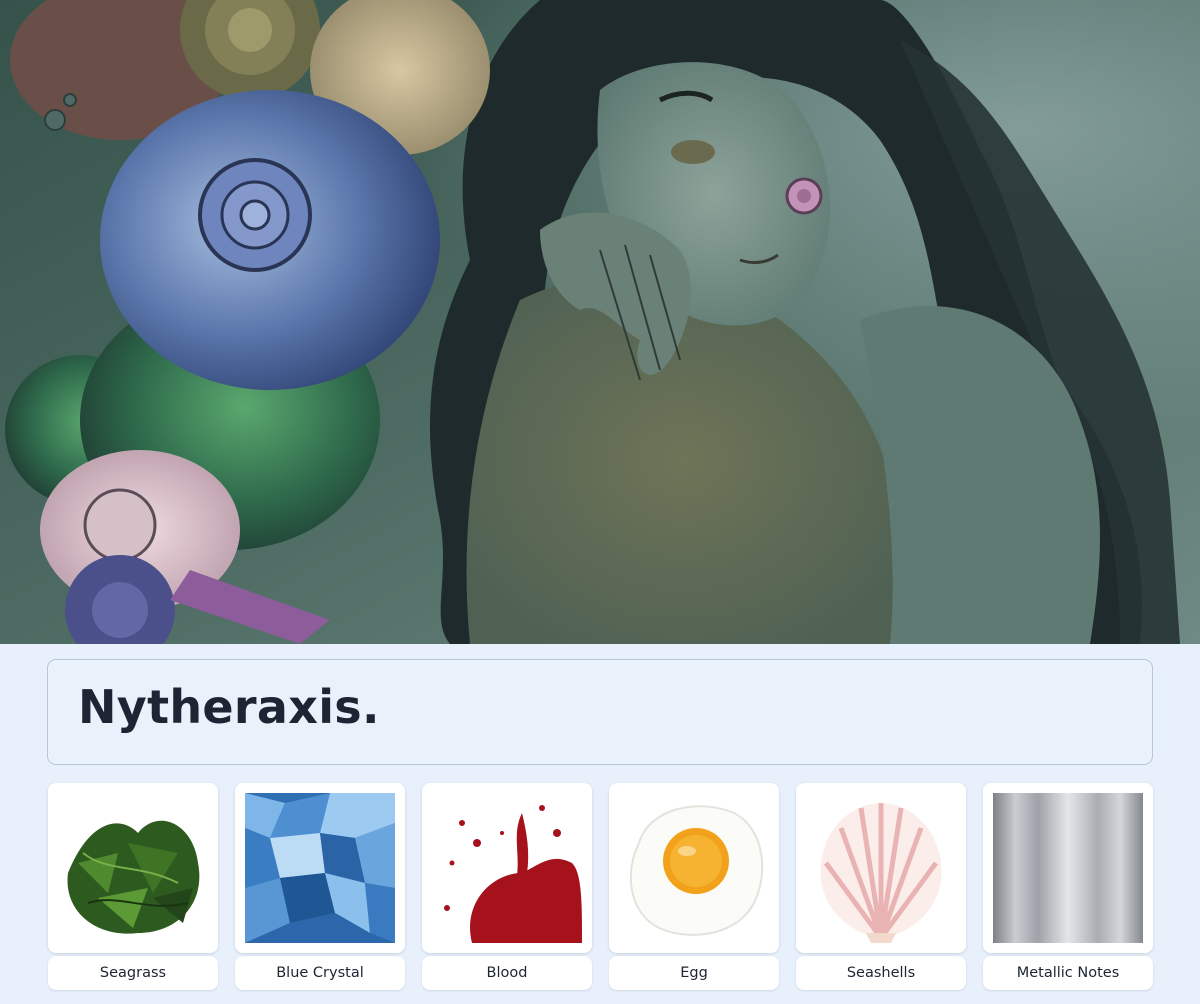 The image size is (1200, 1004). I want to click on note-card-blue-crystal: Blue Crystal, so click(320, 886).